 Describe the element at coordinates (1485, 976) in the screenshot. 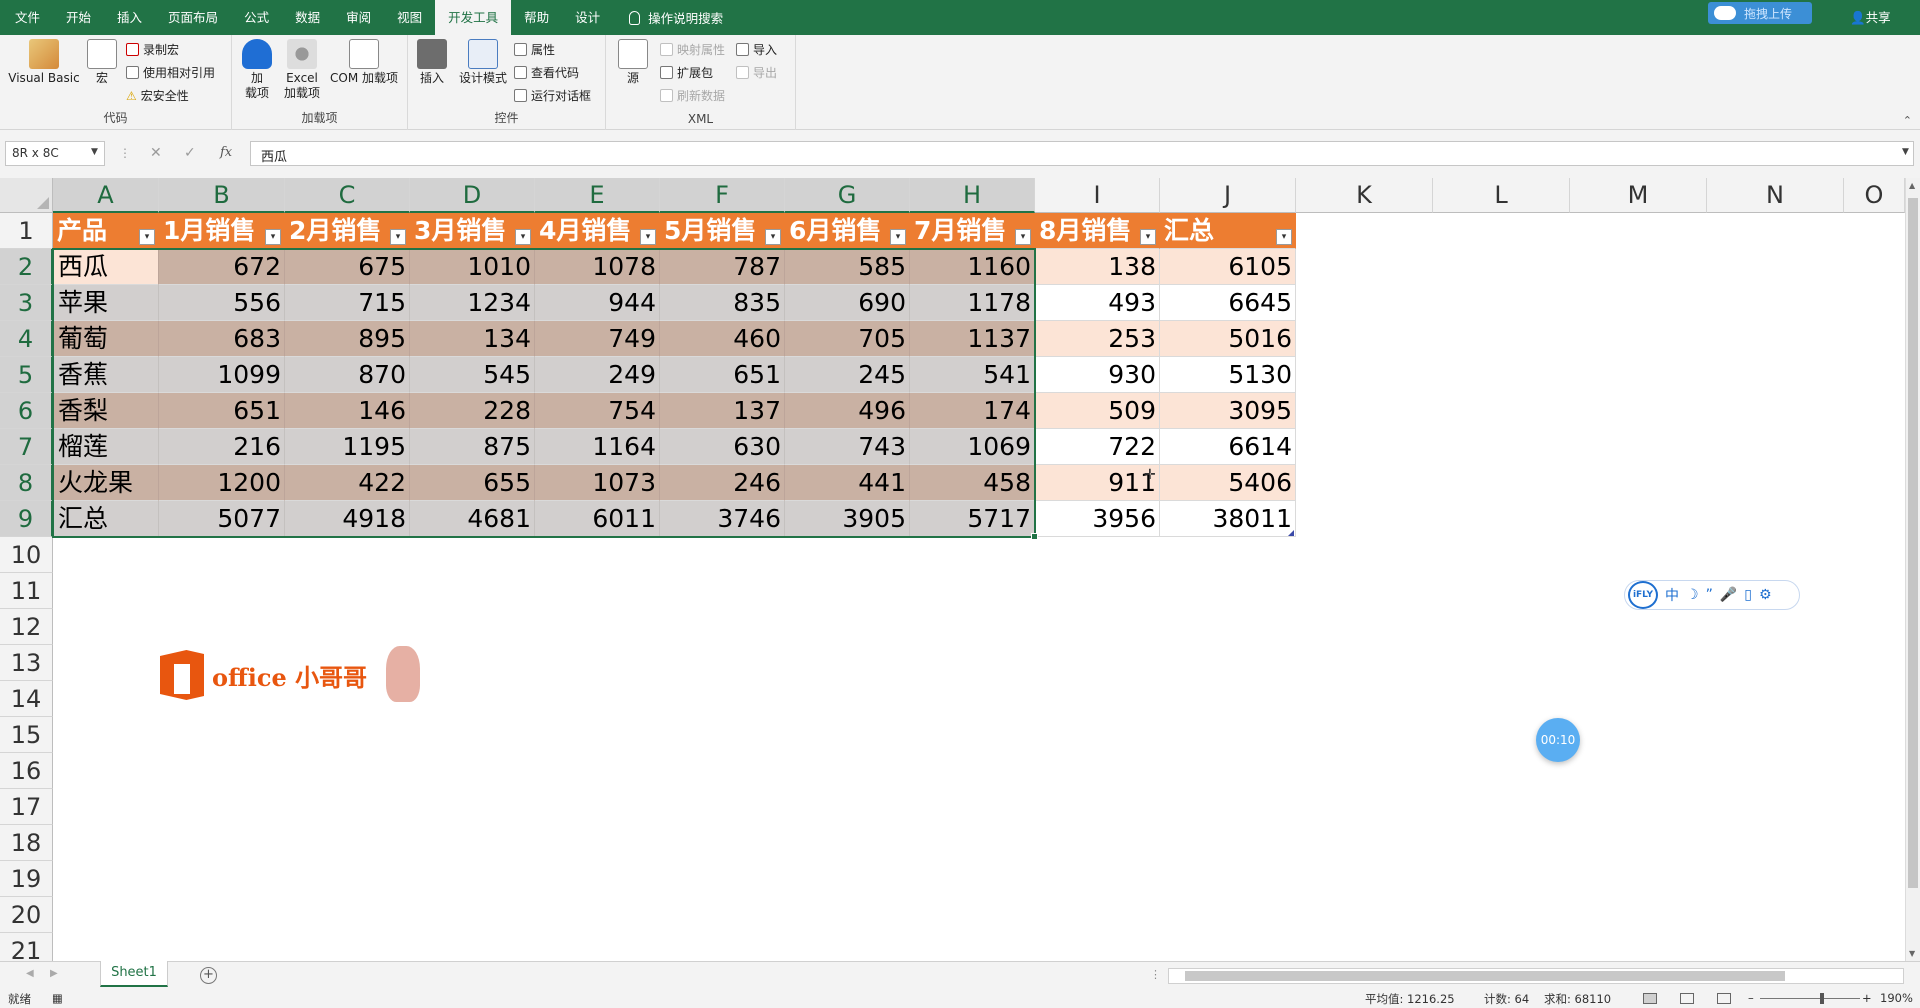

I see `horizontal-scroll-thumb` at that location.